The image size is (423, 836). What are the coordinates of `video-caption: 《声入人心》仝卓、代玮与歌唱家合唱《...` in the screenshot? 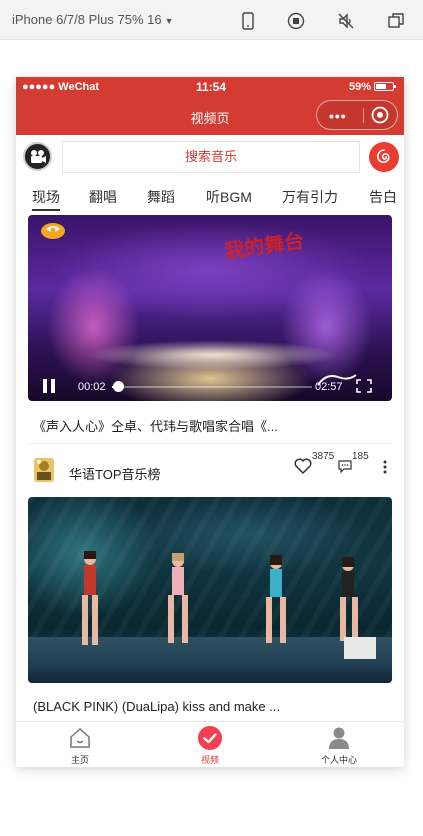 It's located at (155, 425).